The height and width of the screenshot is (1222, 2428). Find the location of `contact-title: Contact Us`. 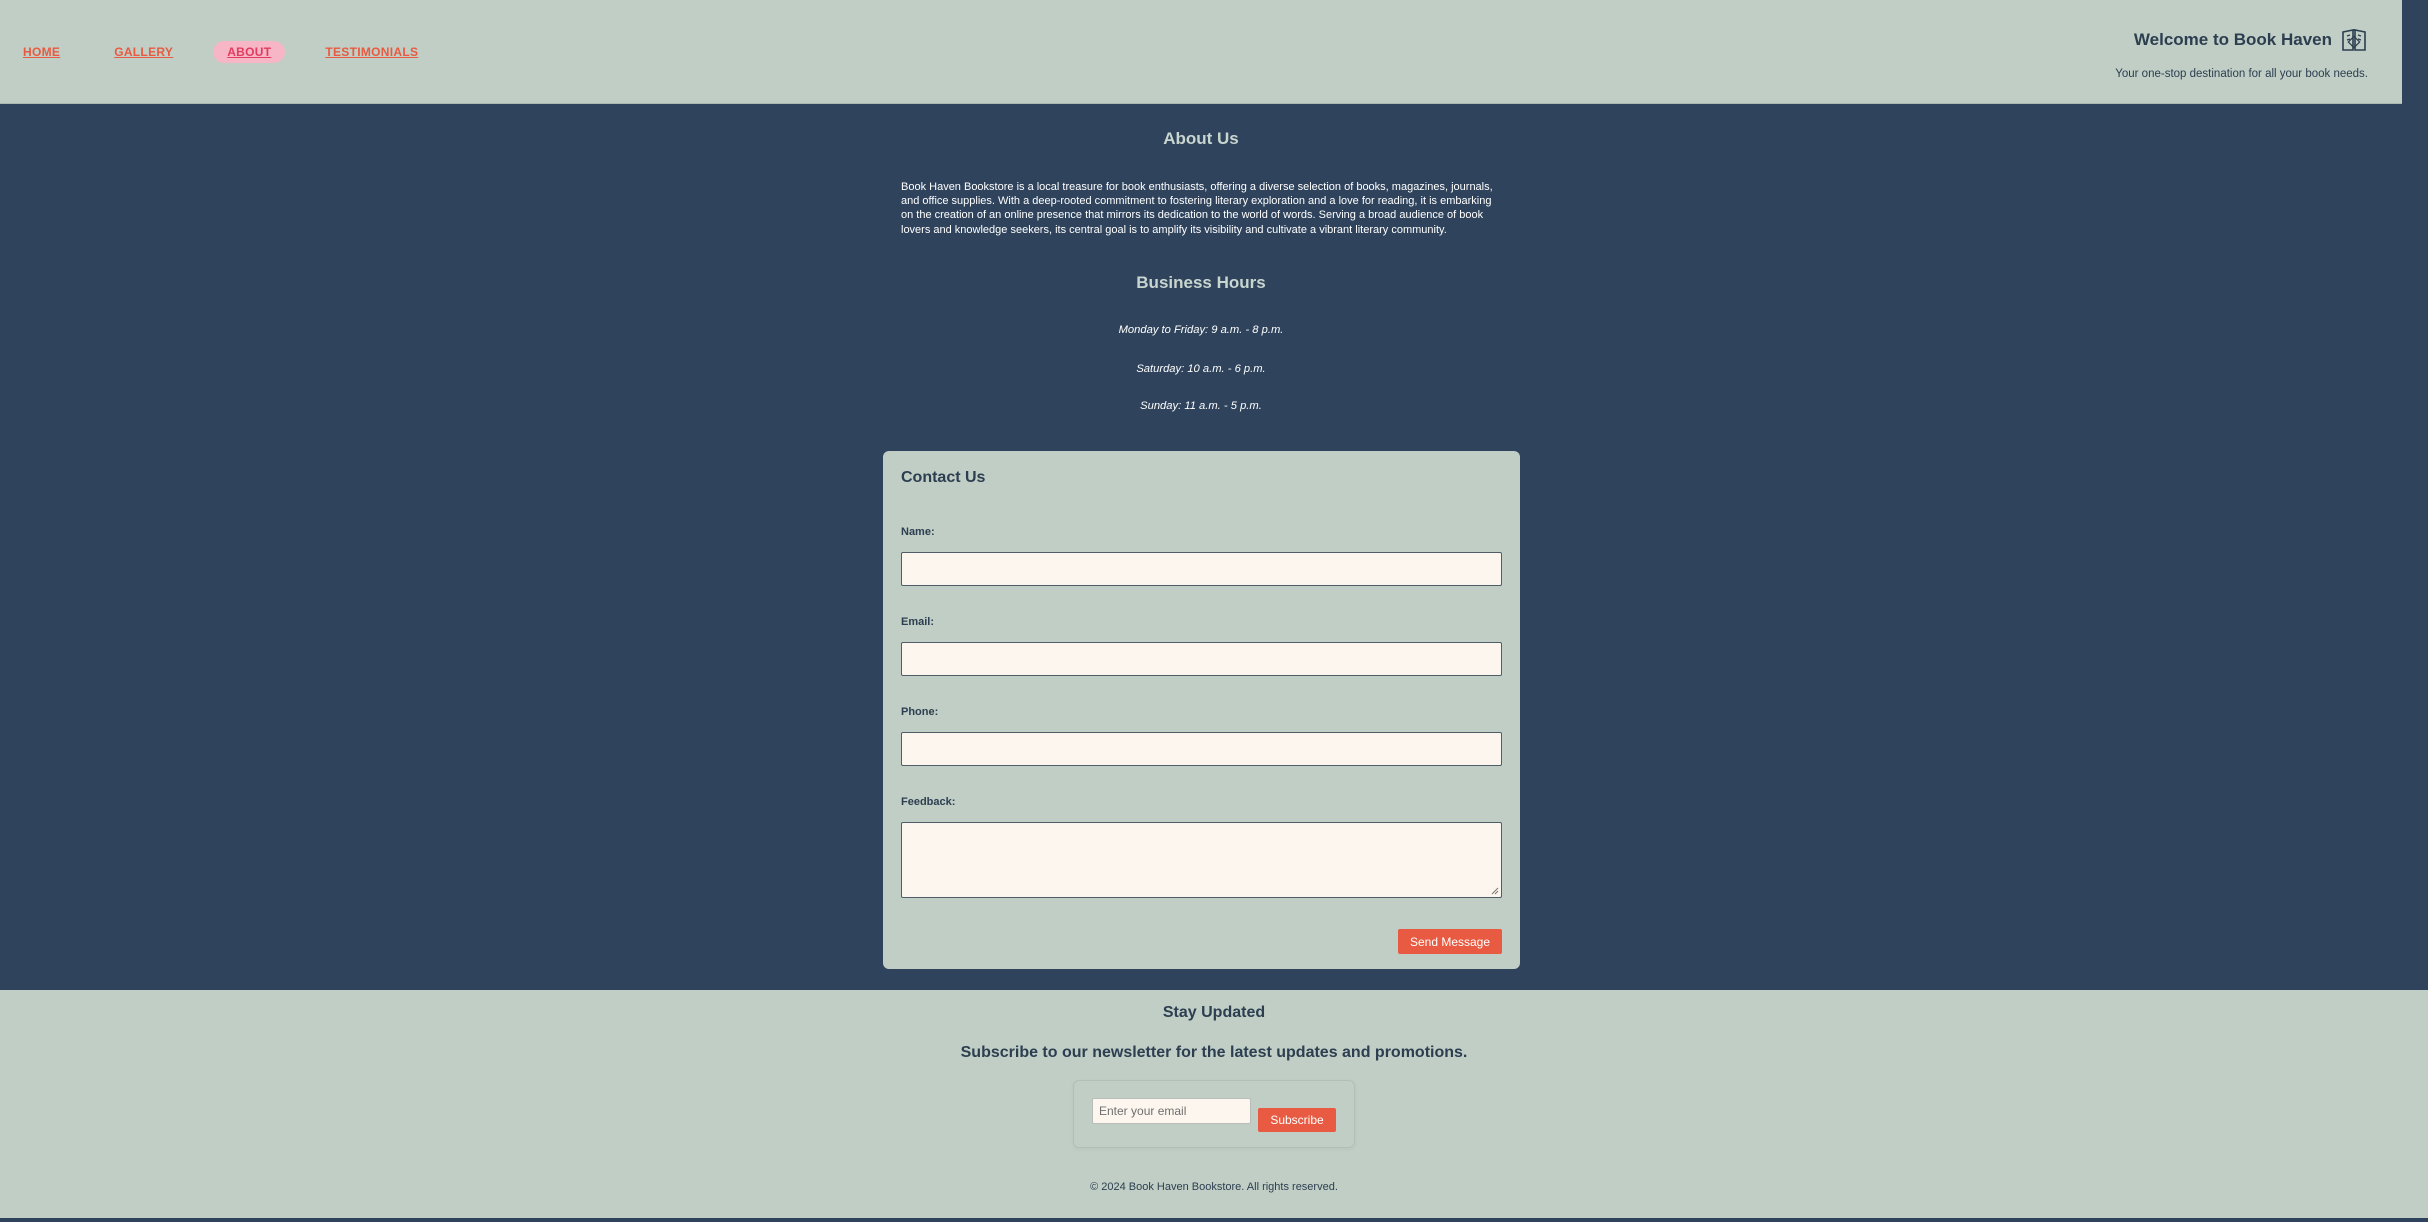

contact-title: Contact Us is located at coordinates (943, 477).